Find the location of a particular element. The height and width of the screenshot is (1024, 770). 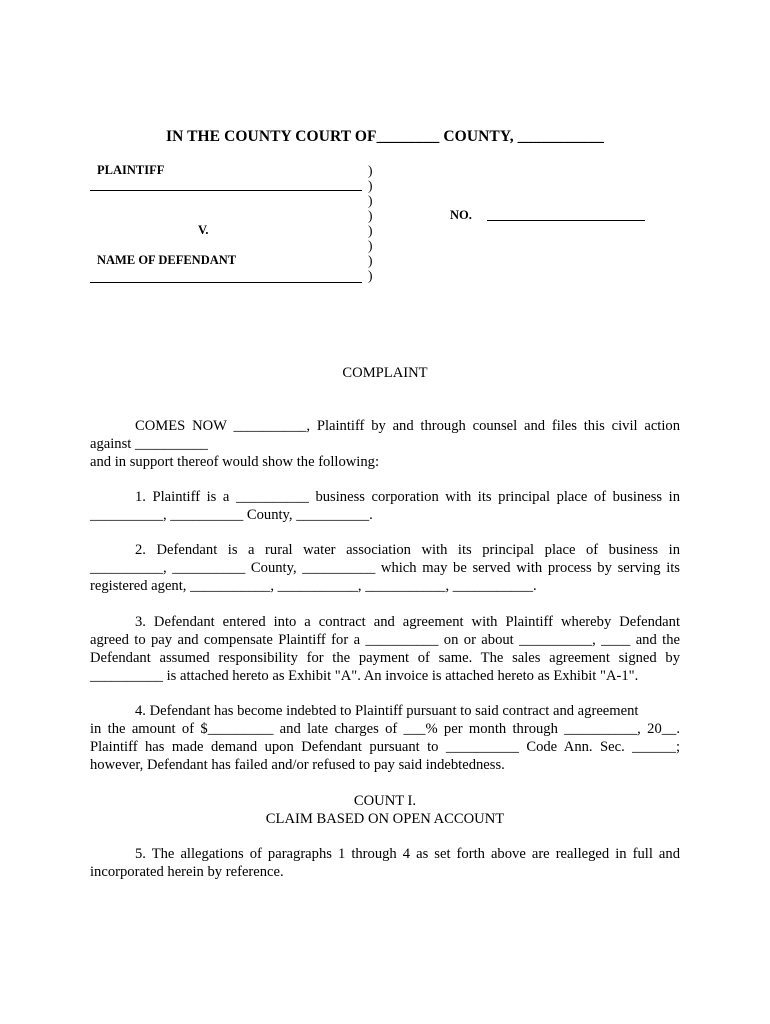

plaintiff-label: PLAINTIFF is located at coordinates (131, 170).